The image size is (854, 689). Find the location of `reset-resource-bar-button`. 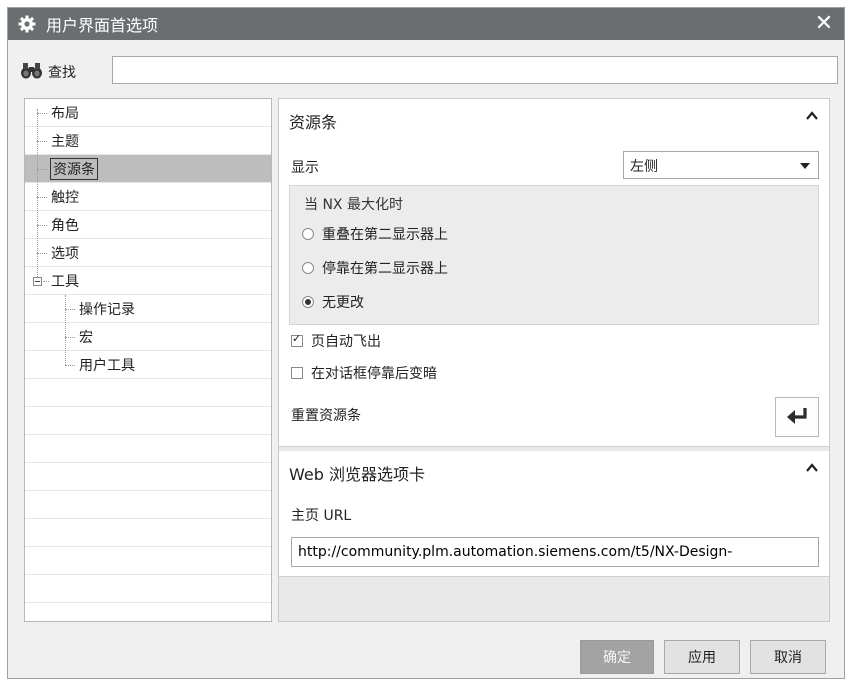

reset-resource-bar-button is located at coordinates (797, 417).